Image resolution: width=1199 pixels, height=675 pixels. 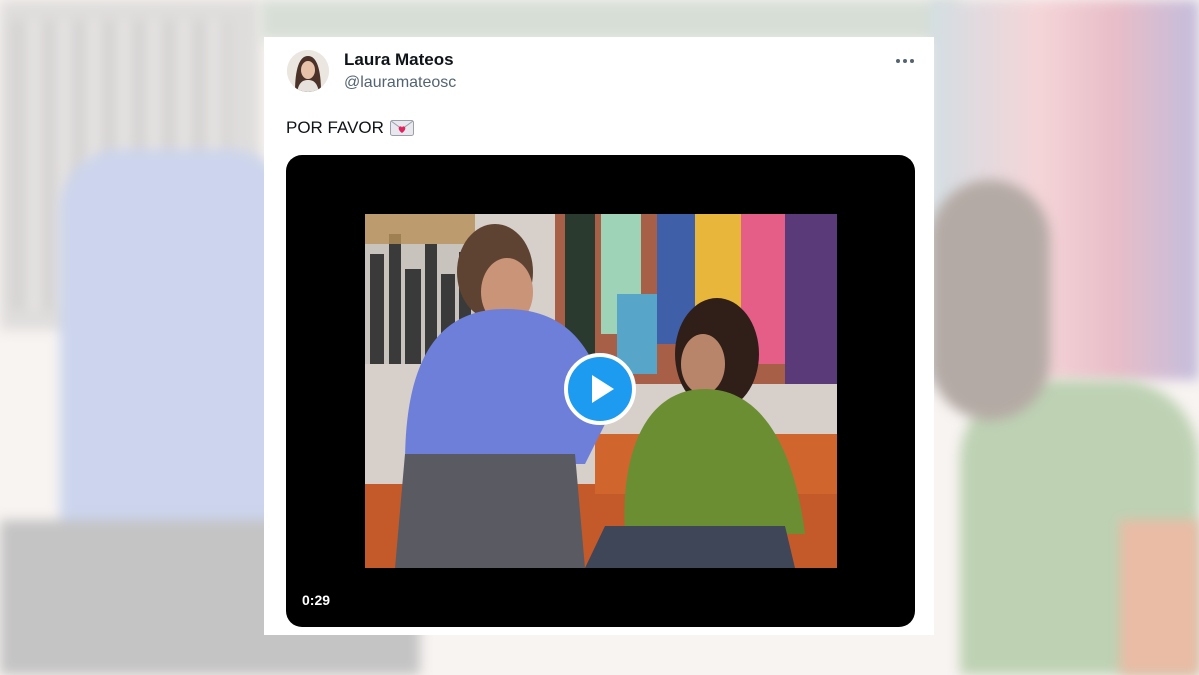 What do you see at coordinates (335, 127) in the screenshot?
I see `tweet-text-content: POR FAVOR` at bounding box center [335, 127].